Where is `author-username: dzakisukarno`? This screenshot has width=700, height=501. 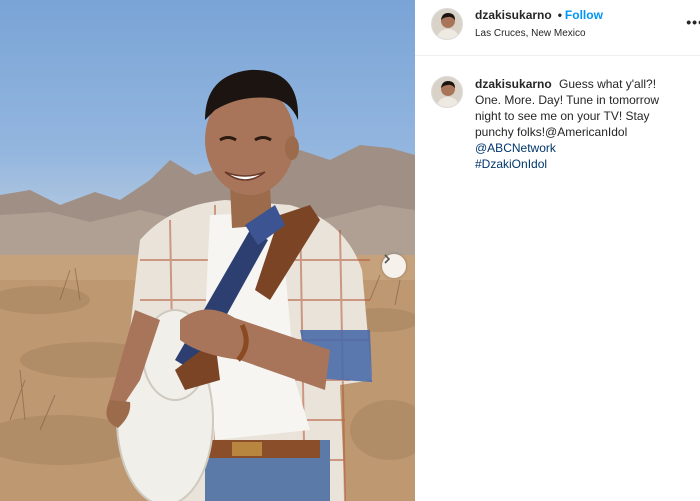
author-username: dzakisukarno is located at coordinates (513, 15).